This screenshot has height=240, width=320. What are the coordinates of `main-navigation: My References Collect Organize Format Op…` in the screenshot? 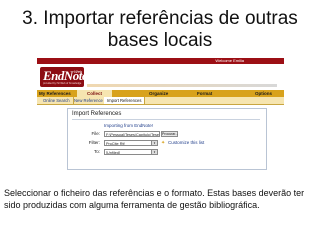 It's located at (160, 93).